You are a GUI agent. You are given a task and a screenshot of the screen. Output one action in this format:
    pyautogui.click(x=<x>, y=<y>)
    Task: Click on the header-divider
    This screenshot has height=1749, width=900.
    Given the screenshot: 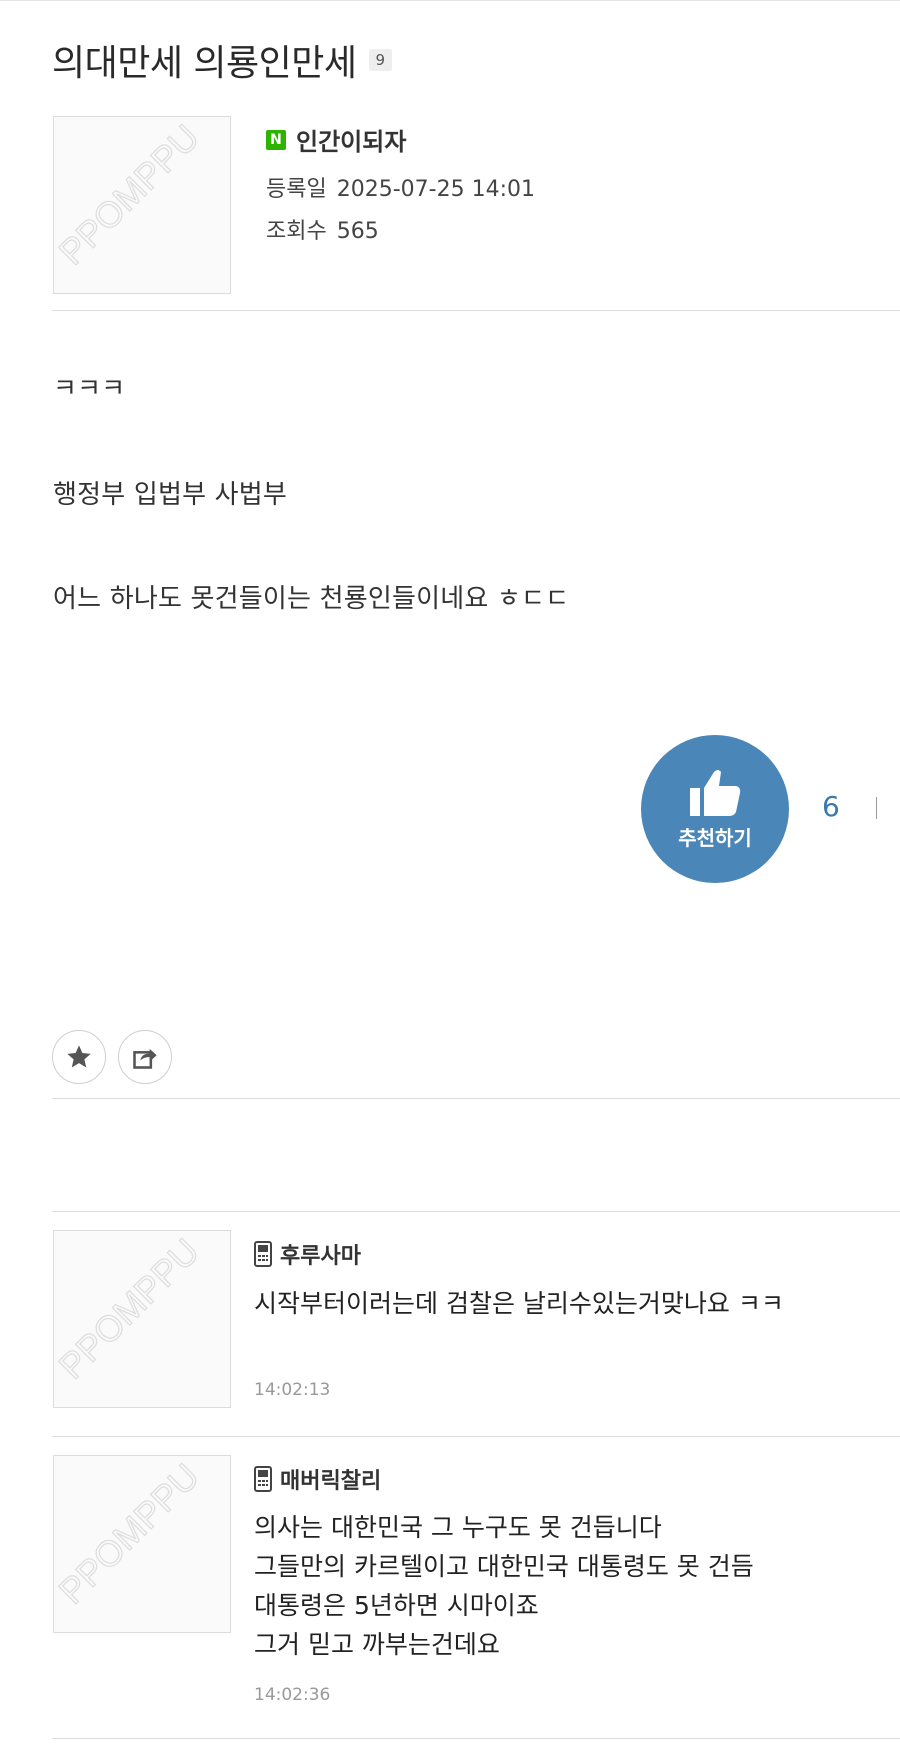 What is the action you would take?
    pyautogui.click(x=476, y=310)
    